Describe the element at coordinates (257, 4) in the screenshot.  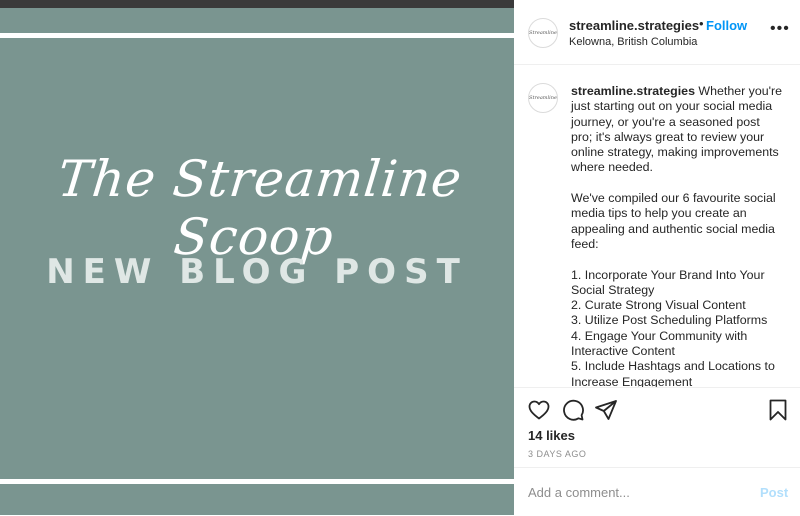
I see `window-top-strip` at that location.